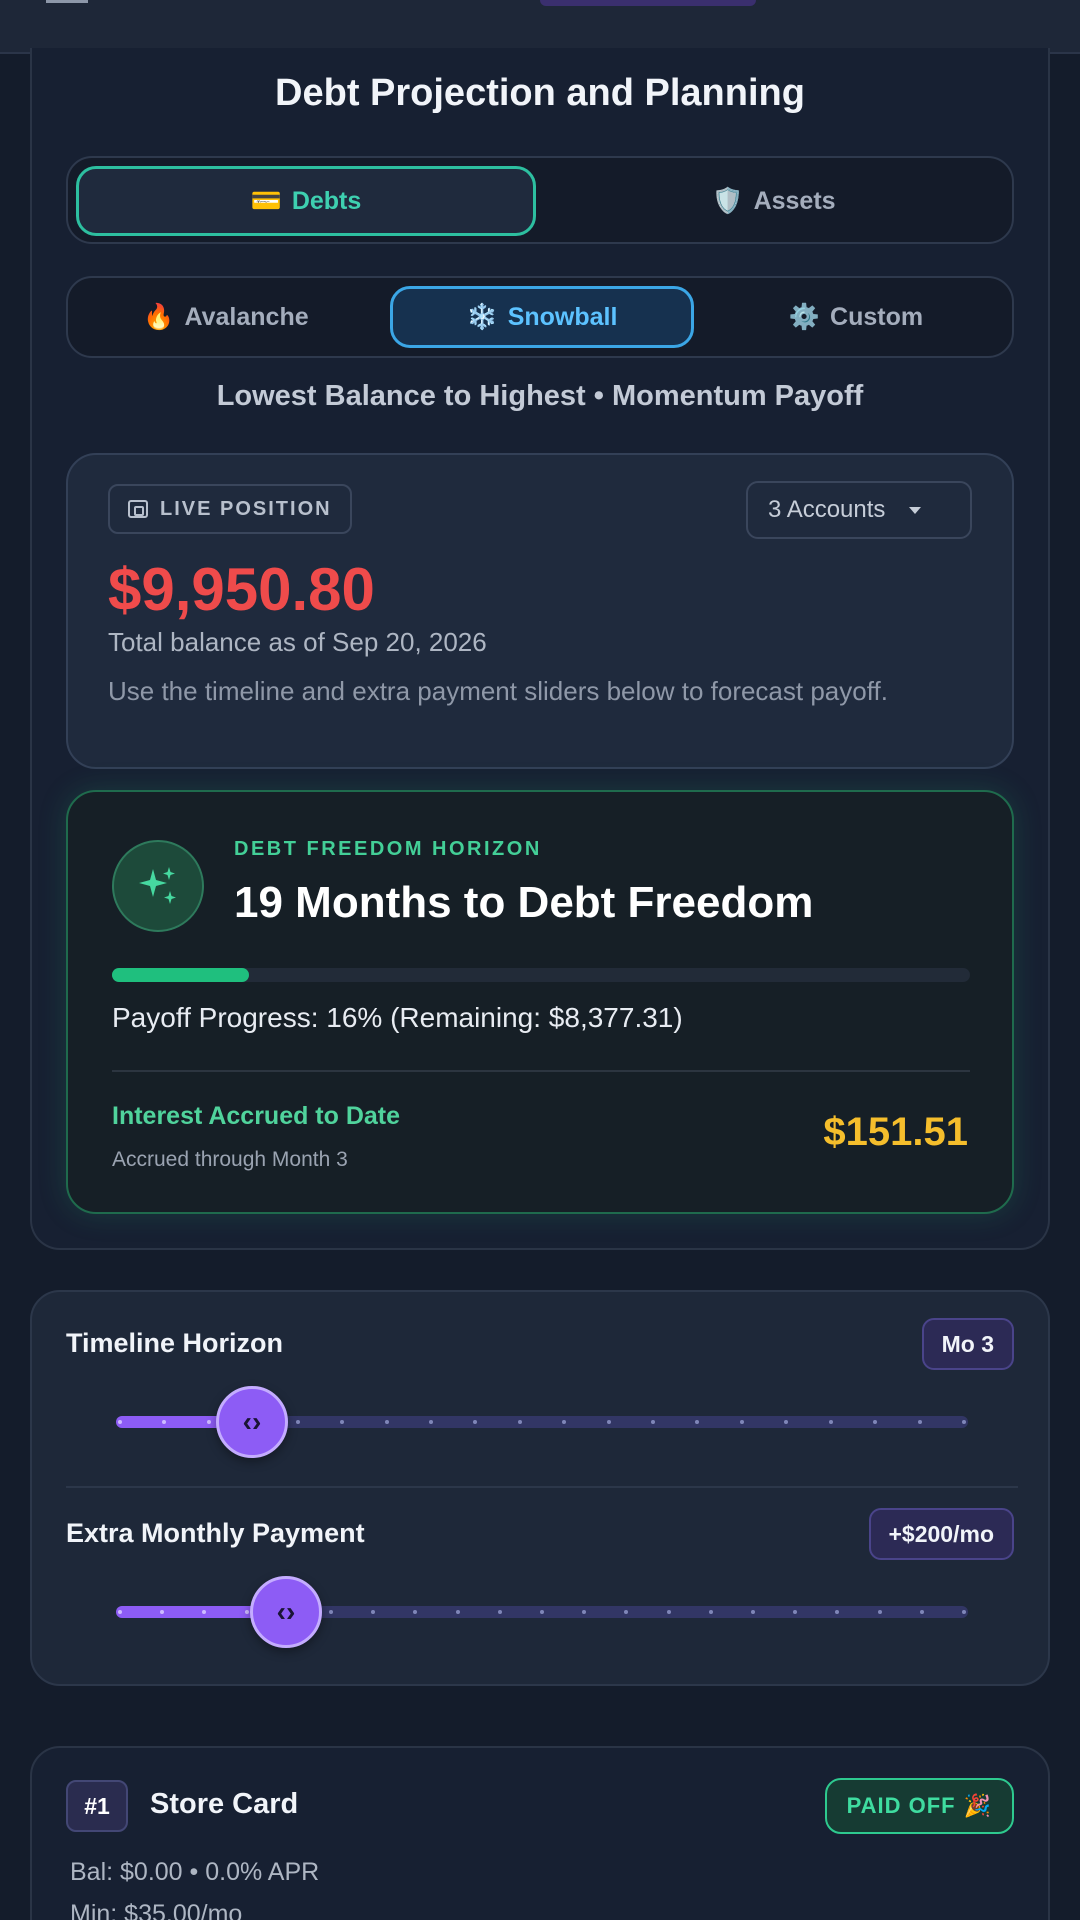 This screenshot has height=1920, width=1080. What do you see at coordinates (286, 1612) in the screenshot?
I see `extra-payment-slider-thumb: ‹›` at bounding box center [286, 1612].